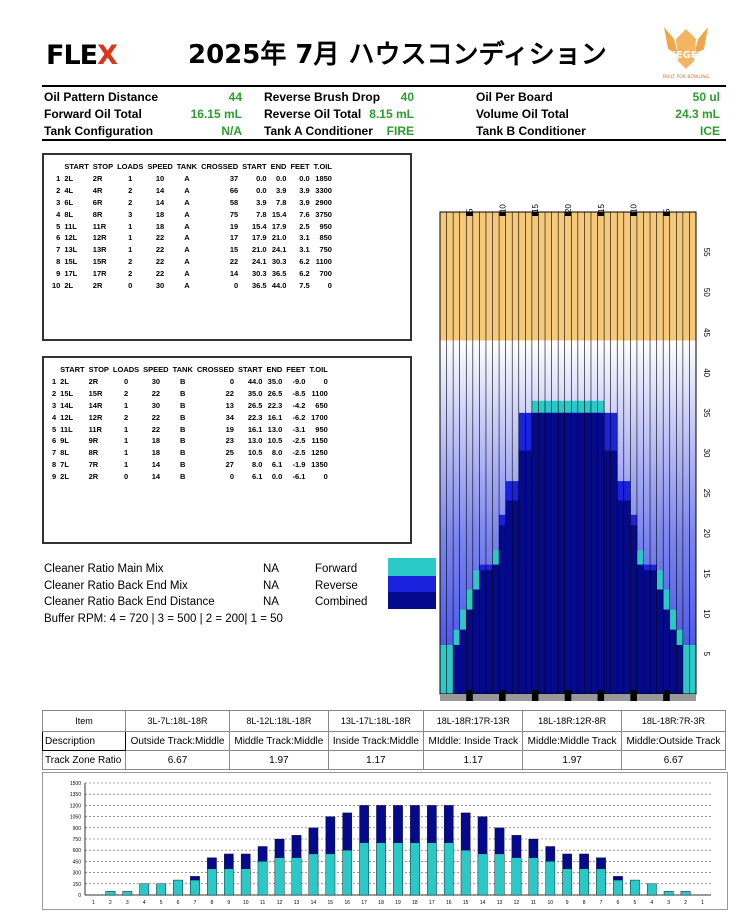 This screenshot has height=918, width=740. What do you see at coordinates (299, 453) in the screenshot?
I see `table-cell: -2.5` at bounding box center [299, 453].